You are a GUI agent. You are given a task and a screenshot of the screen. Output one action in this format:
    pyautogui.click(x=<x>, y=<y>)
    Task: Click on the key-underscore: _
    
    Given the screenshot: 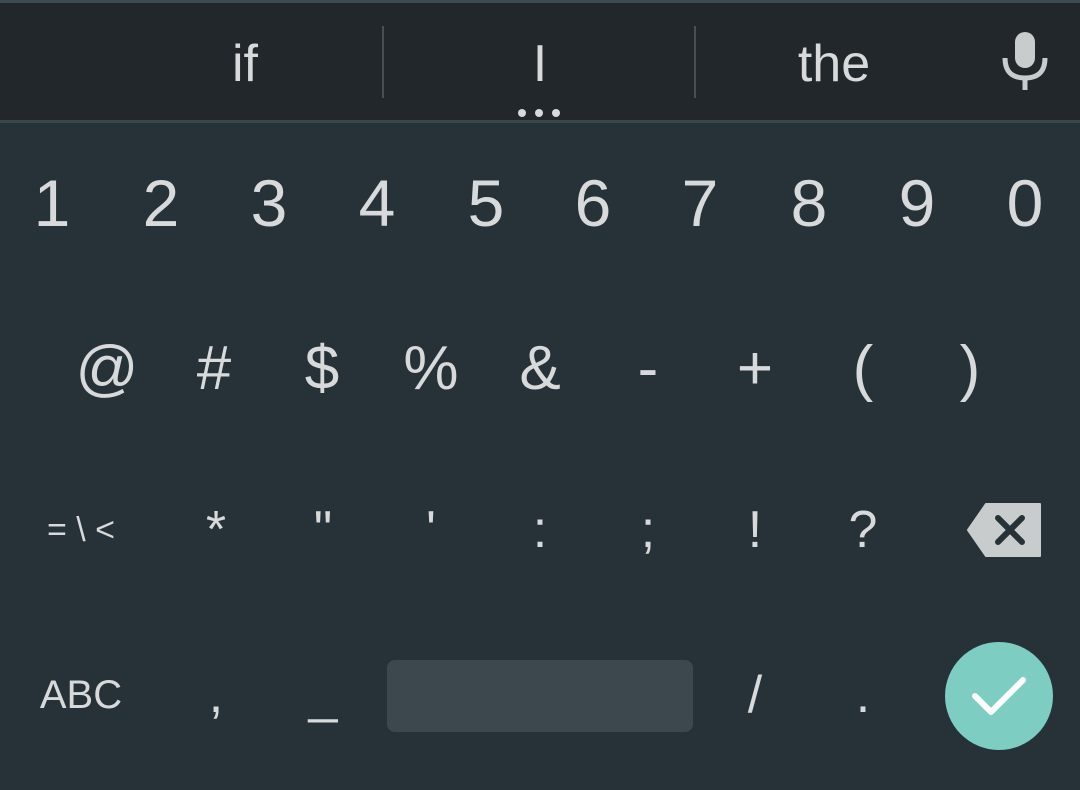 What is the action you would take?
    pyautogui.click(x=323, y=695)
    